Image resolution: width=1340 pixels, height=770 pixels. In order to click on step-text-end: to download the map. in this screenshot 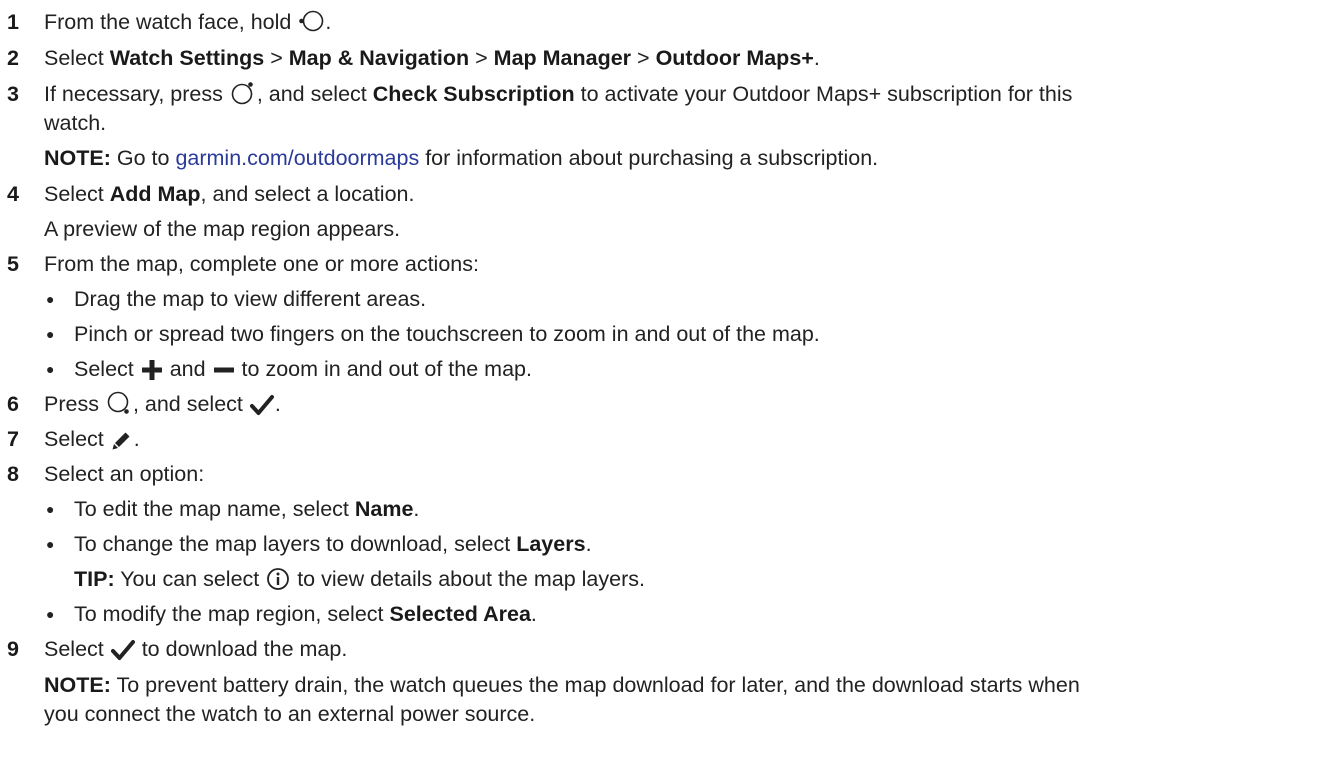, I will do `click(241, 649)`.